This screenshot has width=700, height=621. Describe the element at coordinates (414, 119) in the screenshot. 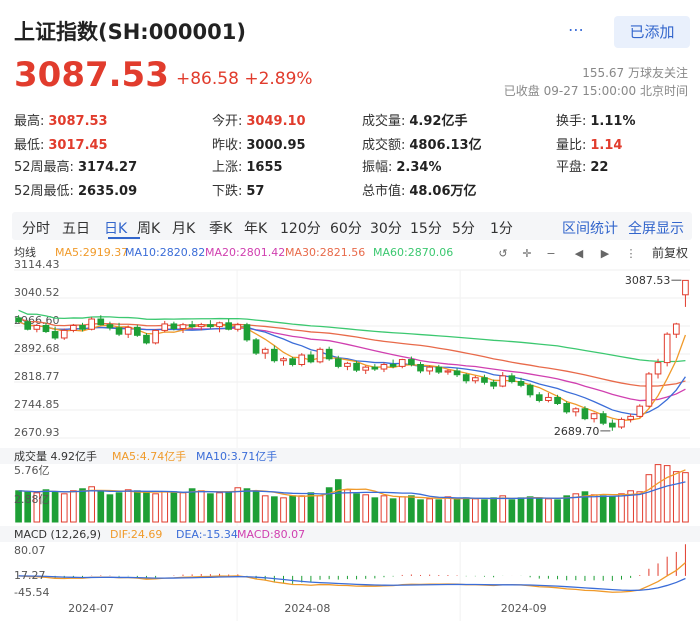

I see `stat-item: 成交量: 4.92亿手` at that location.